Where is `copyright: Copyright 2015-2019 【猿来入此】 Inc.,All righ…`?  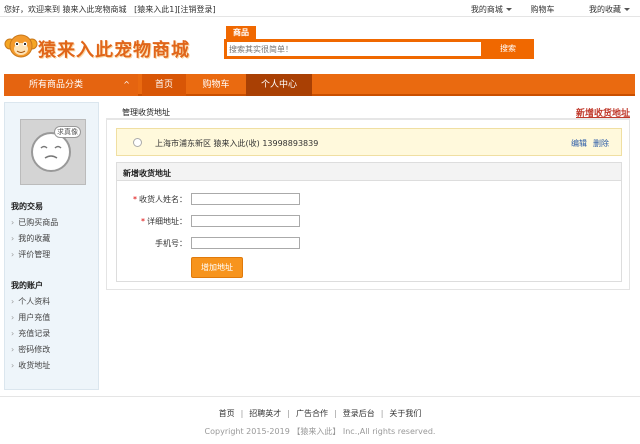 copyright: Copyright 2015-2019 【猿来入此】 Inc.,All righ… is located at coordinates (320, 431).